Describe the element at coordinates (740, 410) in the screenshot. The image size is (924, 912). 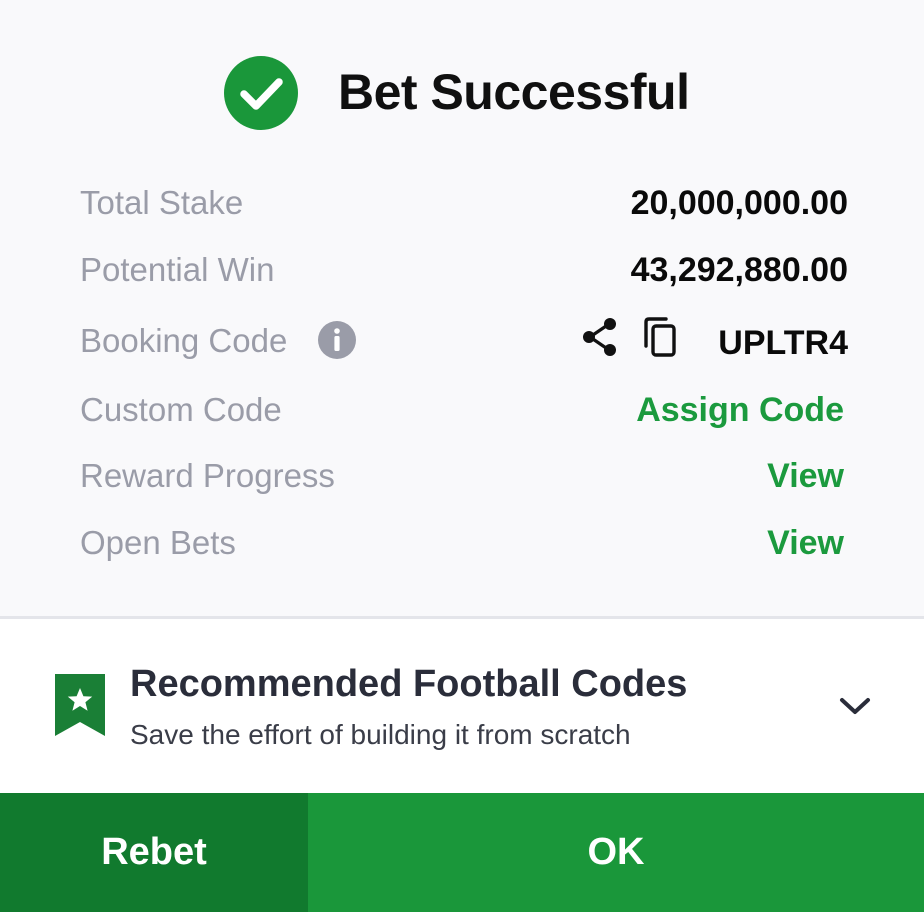
I see `assign-code-link: Assign Code` at that location.